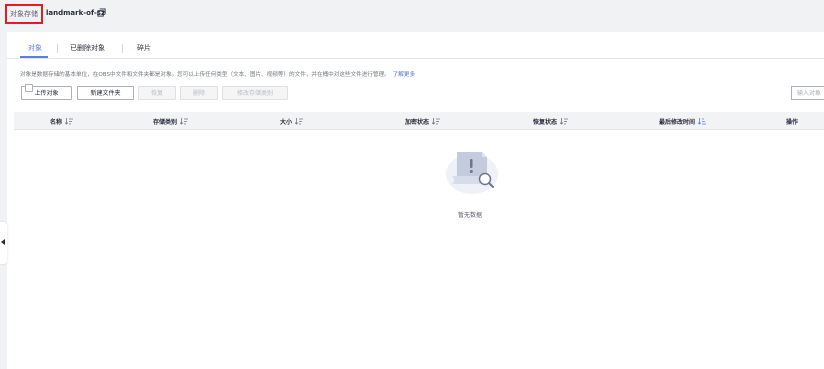 The width and height of the screenshot is (824, 369). What do you see at coordinates (144, 48) in the screenshot?
I see `tab-fragments: 碎片` at bounding box center [144, 48].